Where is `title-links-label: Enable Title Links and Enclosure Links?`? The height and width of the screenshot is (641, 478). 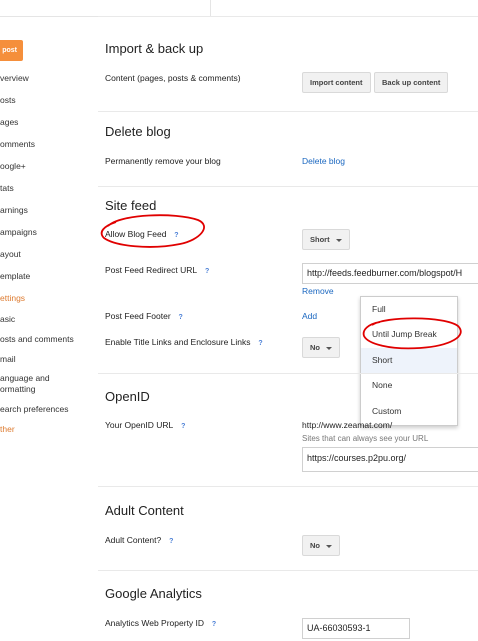 title-links-label: Enable Title Links and Enclosure Links? is located at coordinates (185, 342).